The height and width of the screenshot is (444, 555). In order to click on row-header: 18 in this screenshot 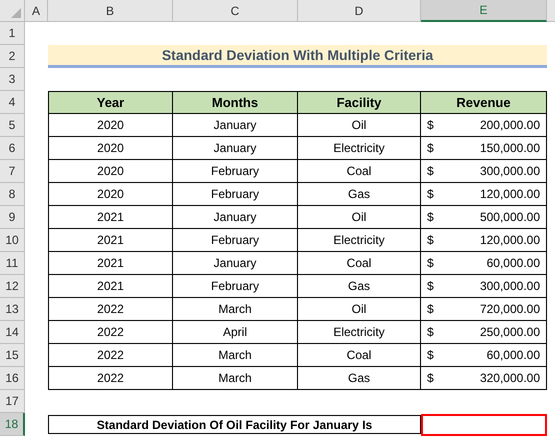, I will do `click(12, 424)`.